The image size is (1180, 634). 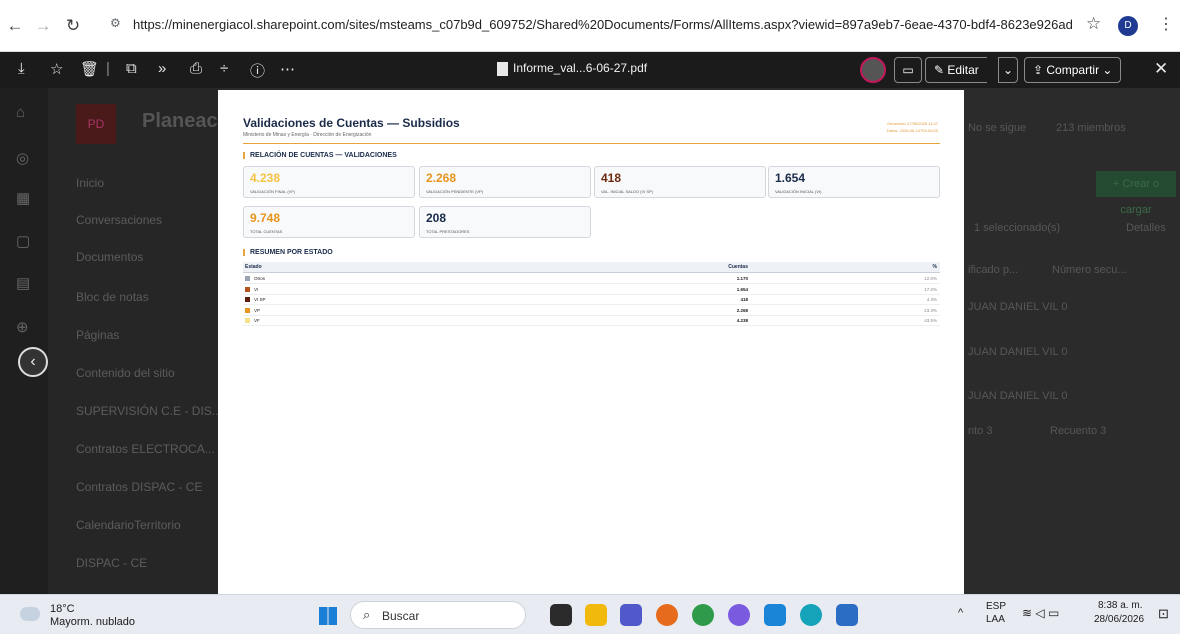 I want to click on table-row: Otros 1.170 12.0%, so click(x=591, y=279).